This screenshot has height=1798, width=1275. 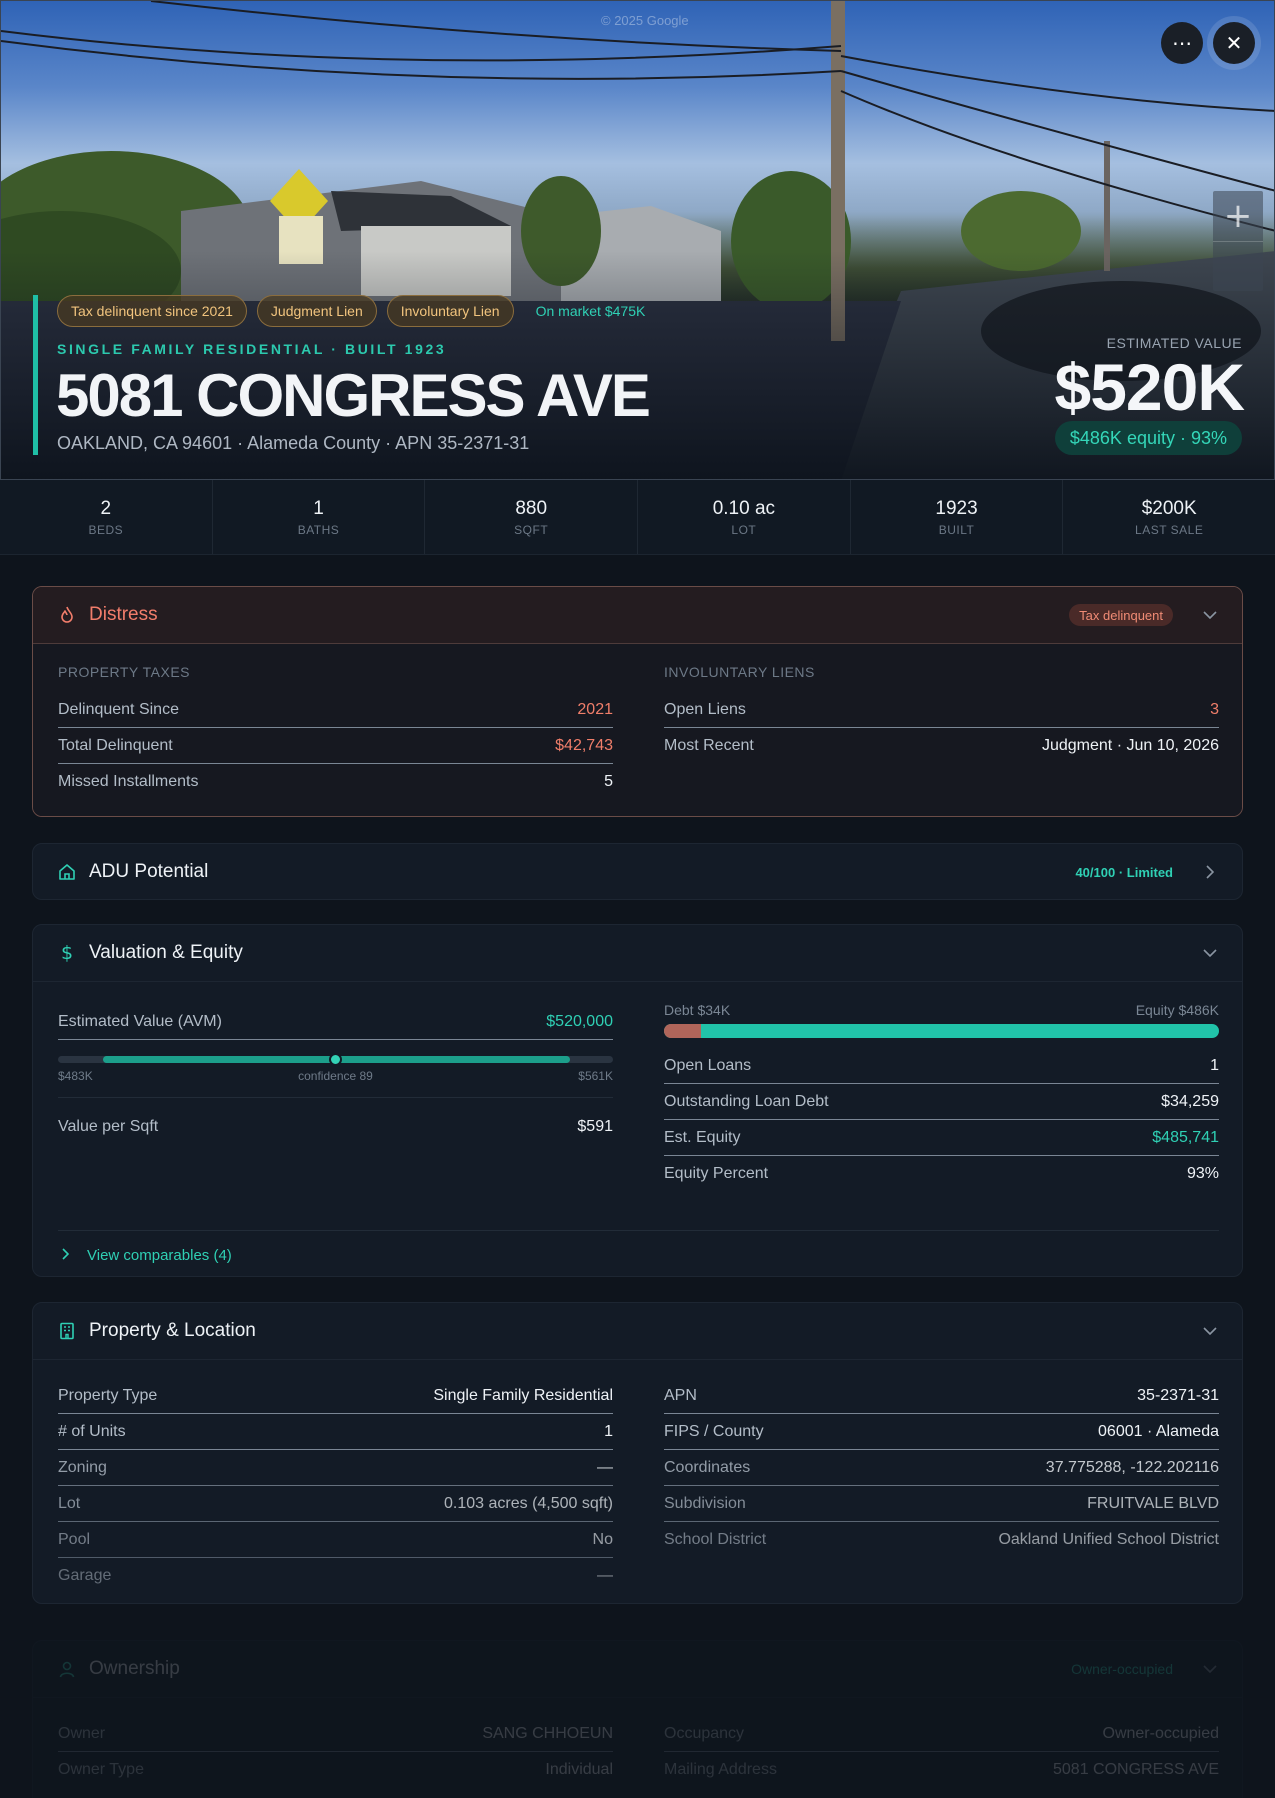 I want to click on ownership-left-column: Owner SANG CHHOEUN Owner Type Individual, so click(x=335, y=1752).